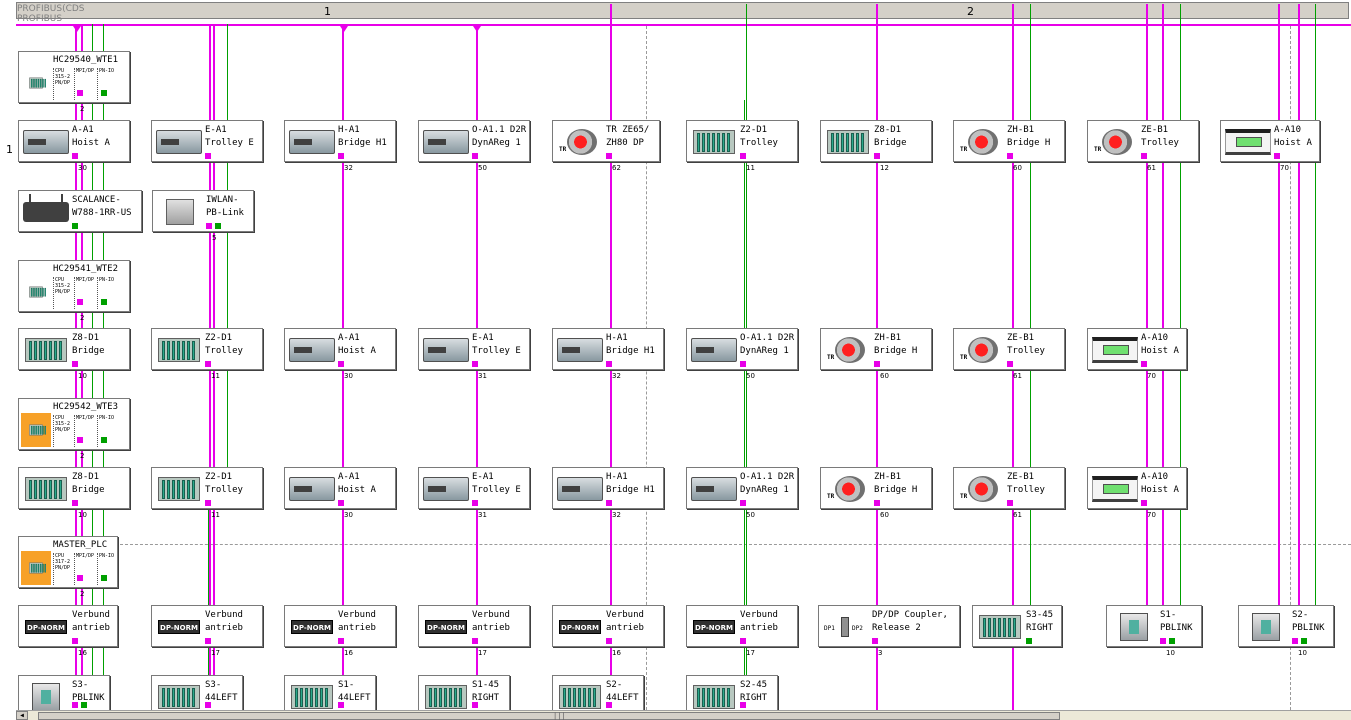 This screenshot has width=1351, height=720. I want to click on plc-station: HC29542_WTE3 CPU 315-2 PN/DP MPI/DP PN-IO, so click(74, 424).